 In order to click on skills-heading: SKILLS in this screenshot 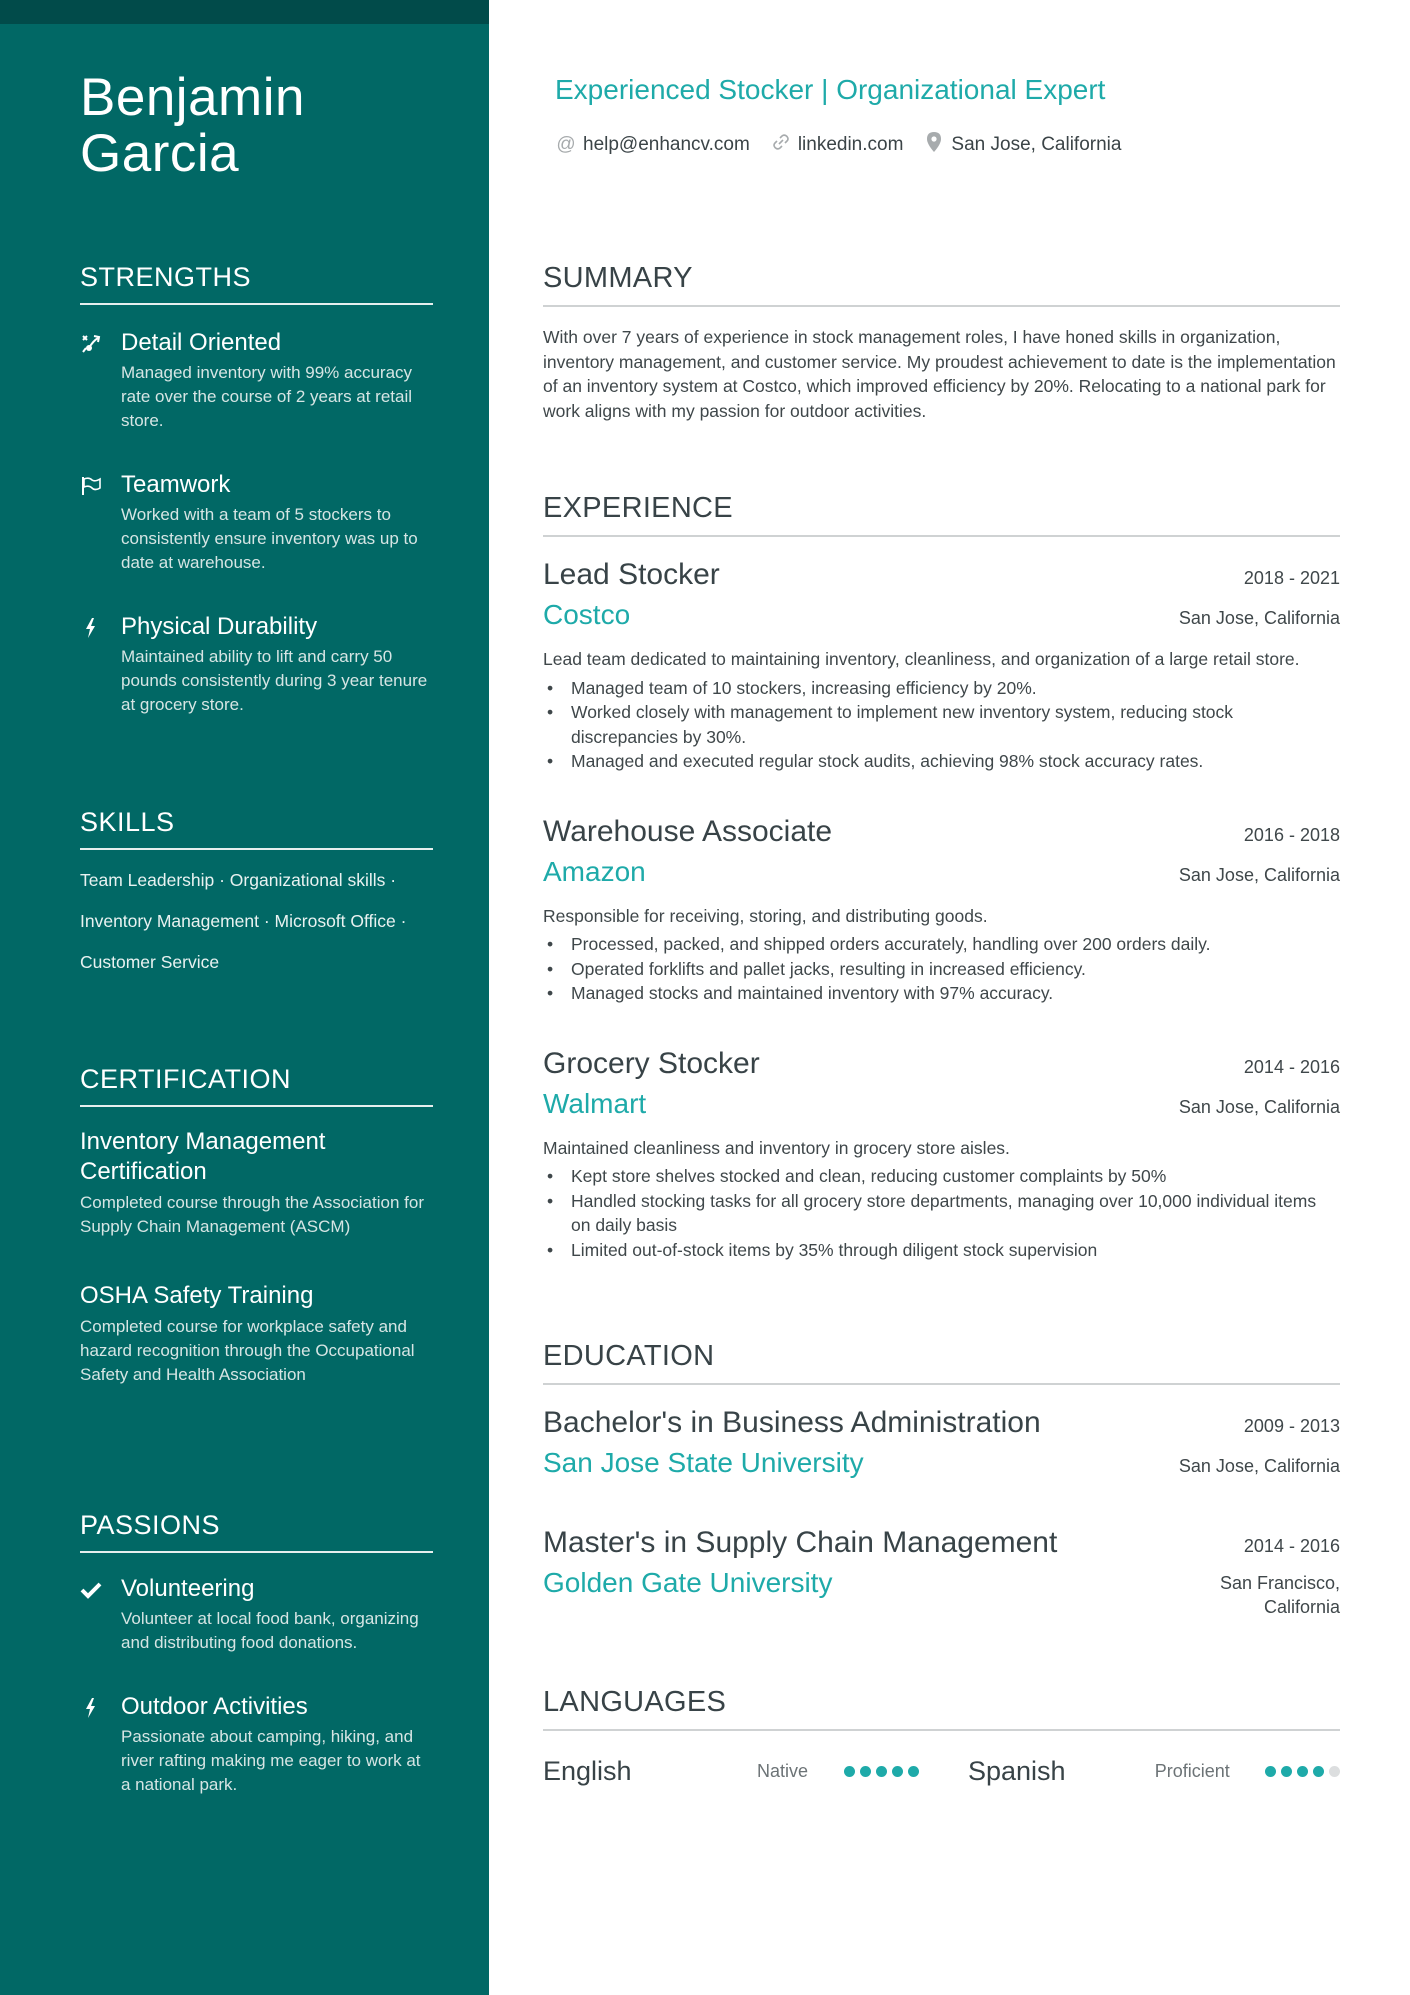, I will do `click(256, 828)`.